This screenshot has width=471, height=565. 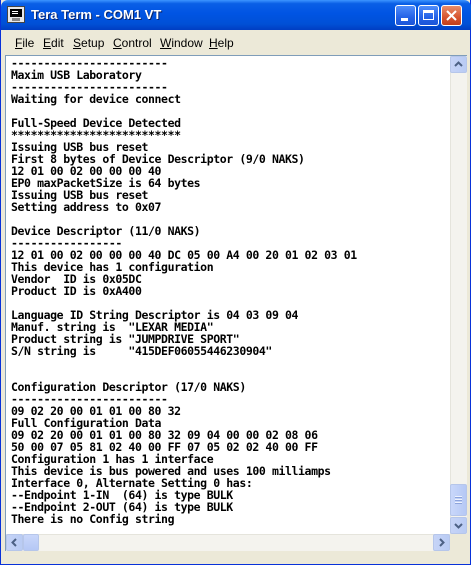 What do you see at coordinates (53, 43) in the screenshot?
I see `menu-edit: Edit` at bounding box center [53, 43].